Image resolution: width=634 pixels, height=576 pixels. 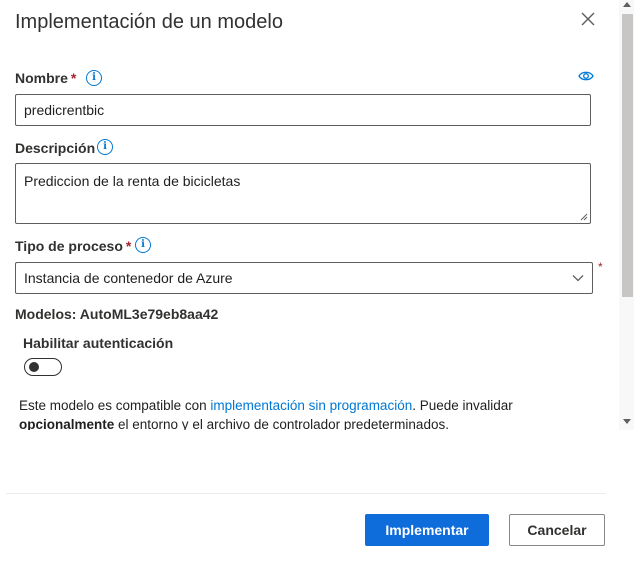 What do you see at coordinates (43, 367) in the screenshot?
I see `auth-toggle` at bounding box center [43, 367].